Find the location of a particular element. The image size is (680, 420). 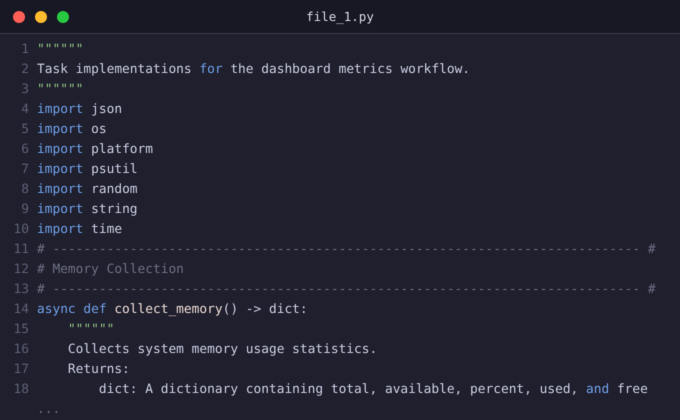

line-number: 17 is located at coordinates (21, 370).